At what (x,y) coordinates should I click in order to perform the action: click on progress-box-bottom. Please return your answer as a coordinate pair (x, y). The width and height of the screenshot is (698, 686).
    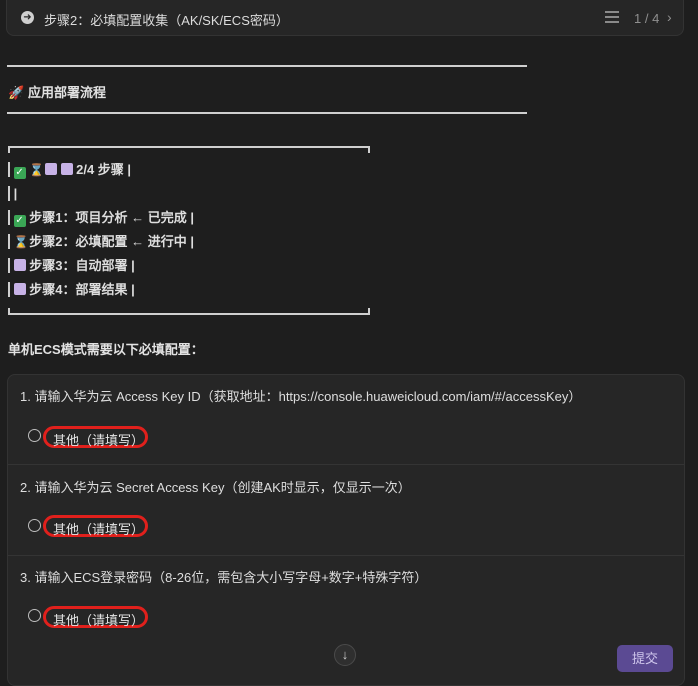
    Looking at the image, I should click on (189, 311).